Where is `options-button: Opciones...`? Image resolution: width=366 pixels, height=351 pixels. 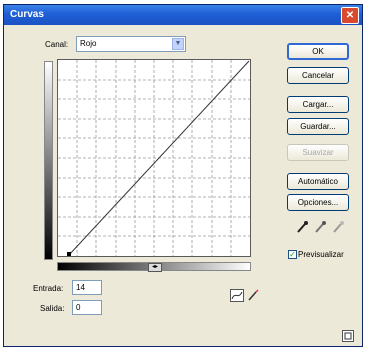 options-button: Opciones... is located at coordinates (318, 202).